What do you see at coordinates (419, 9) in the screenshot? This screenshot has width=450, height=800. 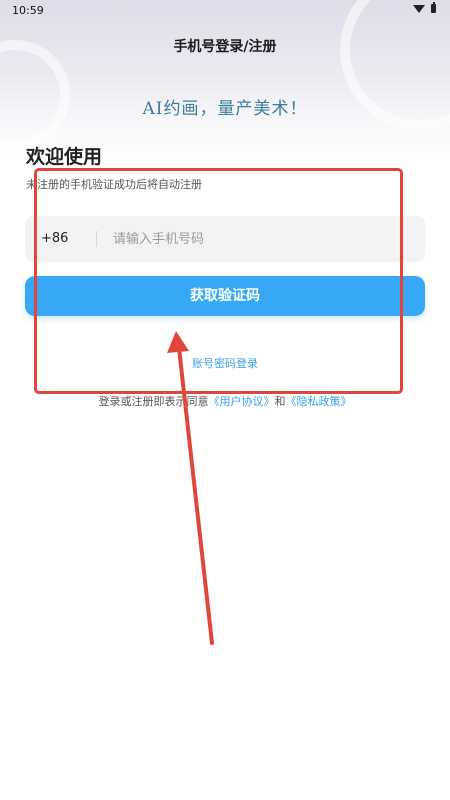 I see `wifi-icon` at bounding box center [419, 9].